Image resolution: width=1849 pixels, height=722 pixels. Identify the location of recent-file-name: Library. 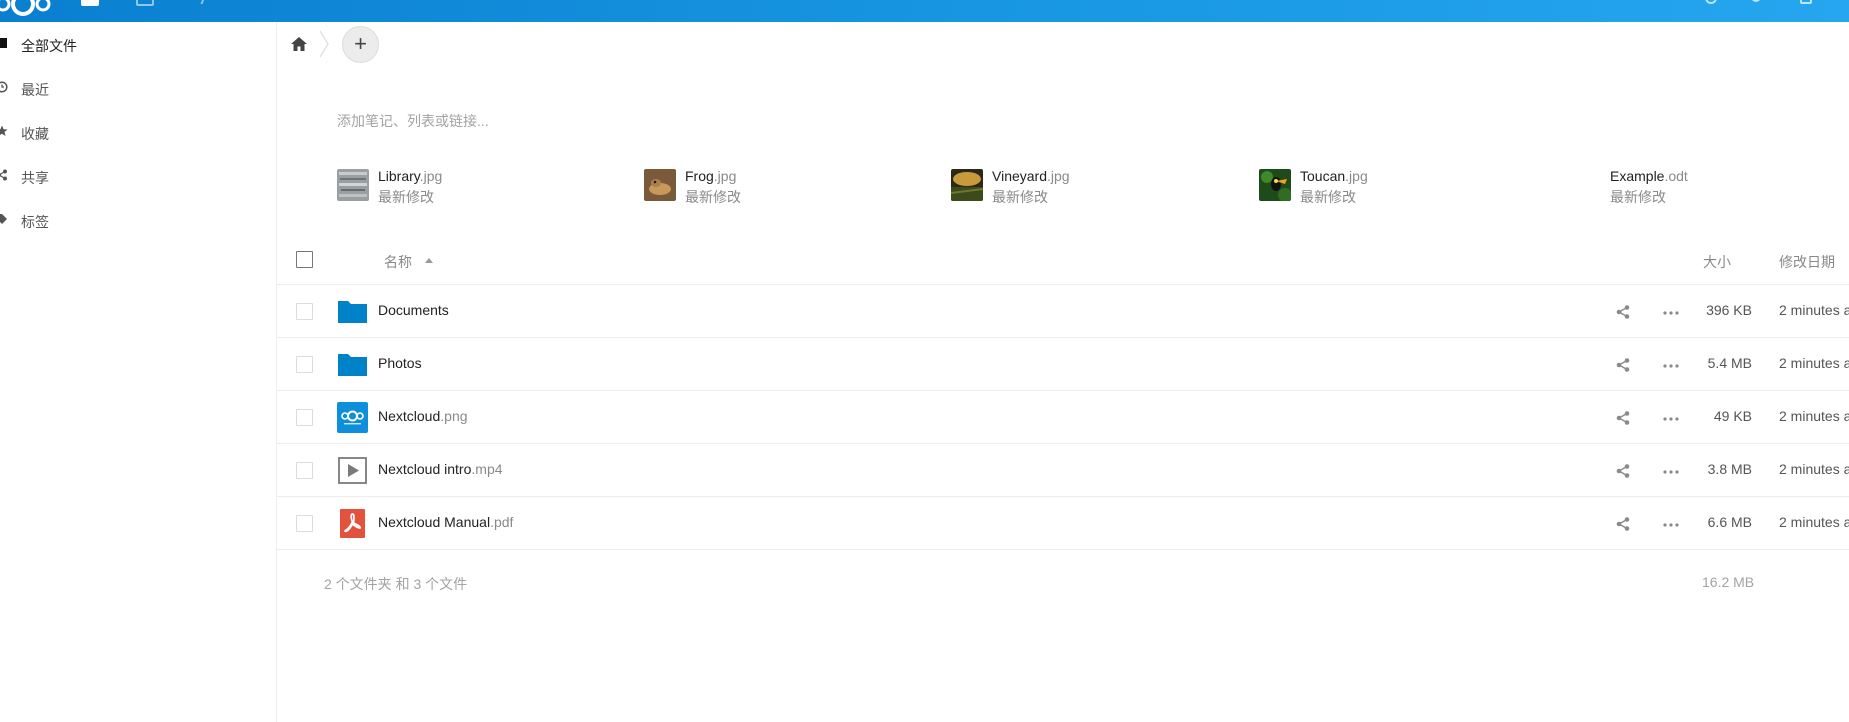
(399, 176).